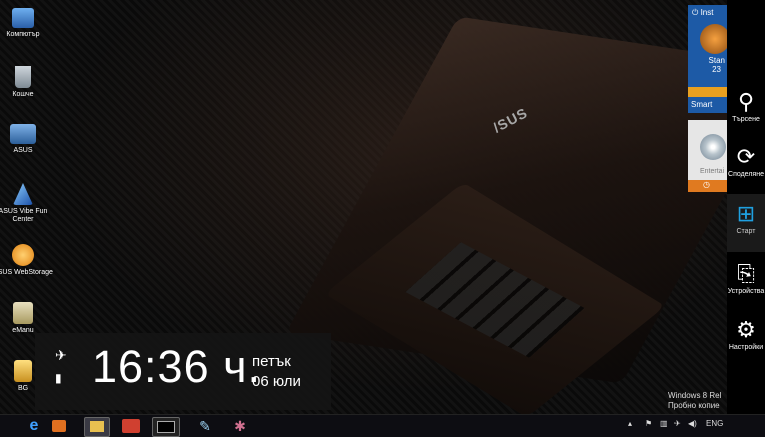 This screenshot has height=437, width=765. Describe the element at coordinates (131, 426) in the screenshot. I see `app-icon` at that location.